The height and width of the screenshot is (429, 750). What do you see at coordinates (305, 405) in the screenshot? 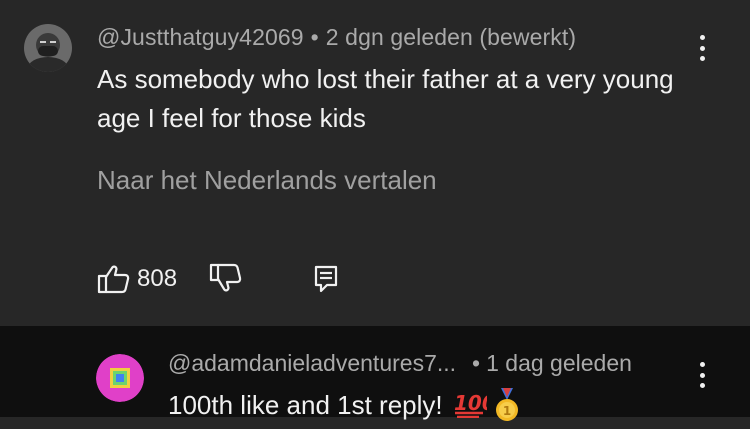
I see `reply-text: 100th like and 1st reply!` at bounding box center [305, 405].